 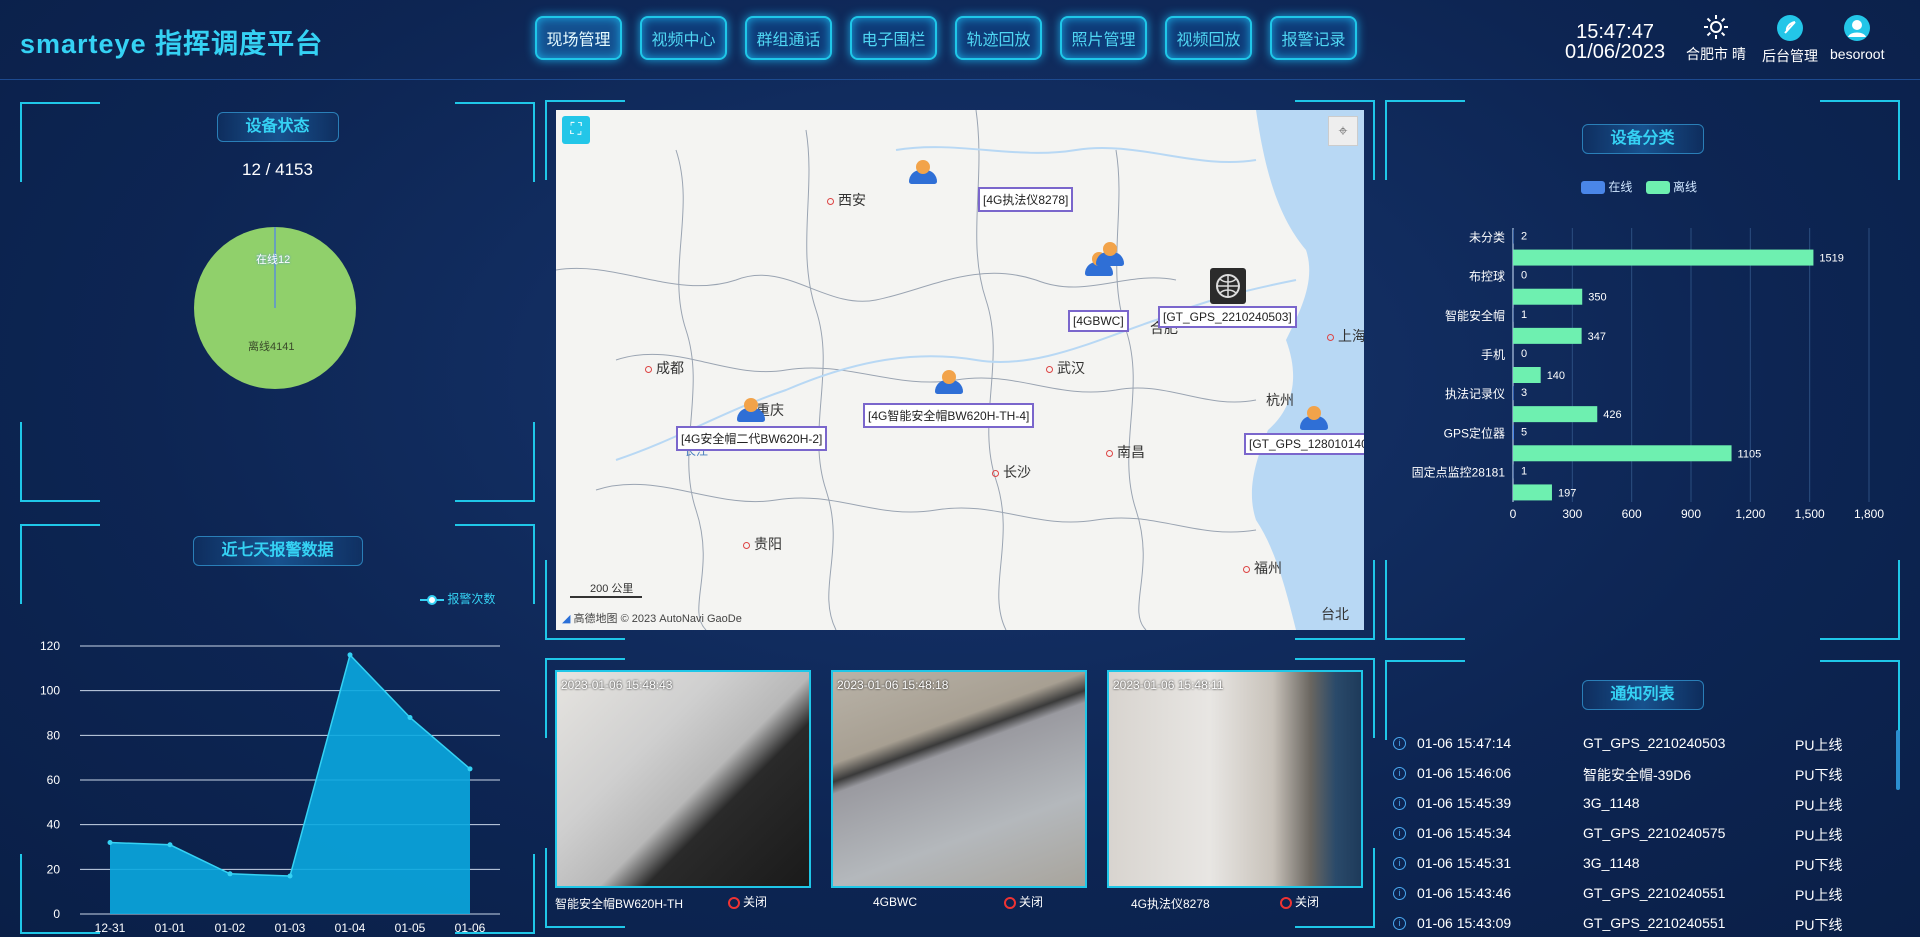 I want to click on legend-offline-swatch, so click(x=1657, y=188).